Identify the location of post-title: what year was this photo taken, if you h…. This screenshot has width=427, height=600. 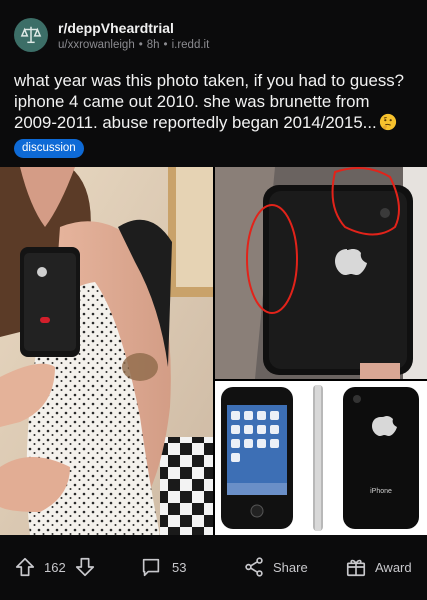
(215, 101).